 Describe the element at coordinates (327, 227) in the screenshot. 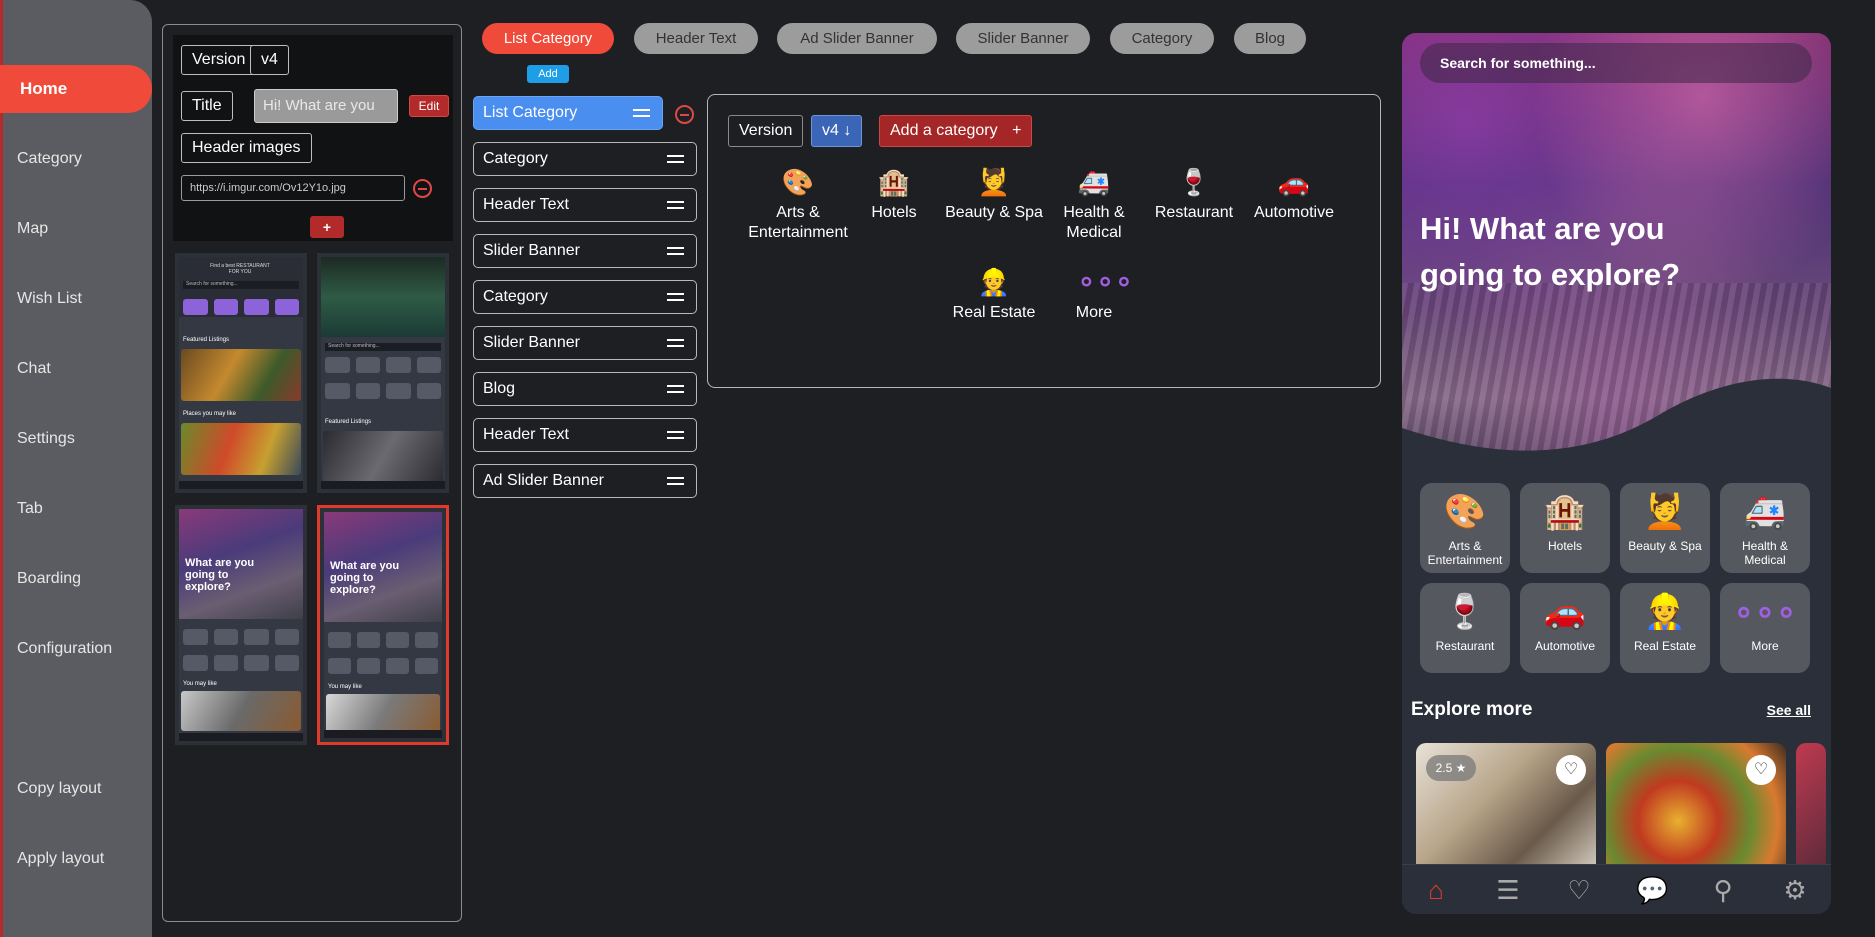

I see `add-image-button: +` at that location.